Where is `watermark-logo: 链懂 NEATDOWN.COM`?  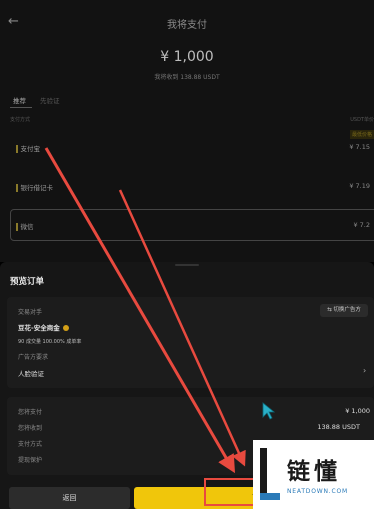
watermark-logo: 链懂 NEATDOWN.COM is located at coordinates (313, 474).